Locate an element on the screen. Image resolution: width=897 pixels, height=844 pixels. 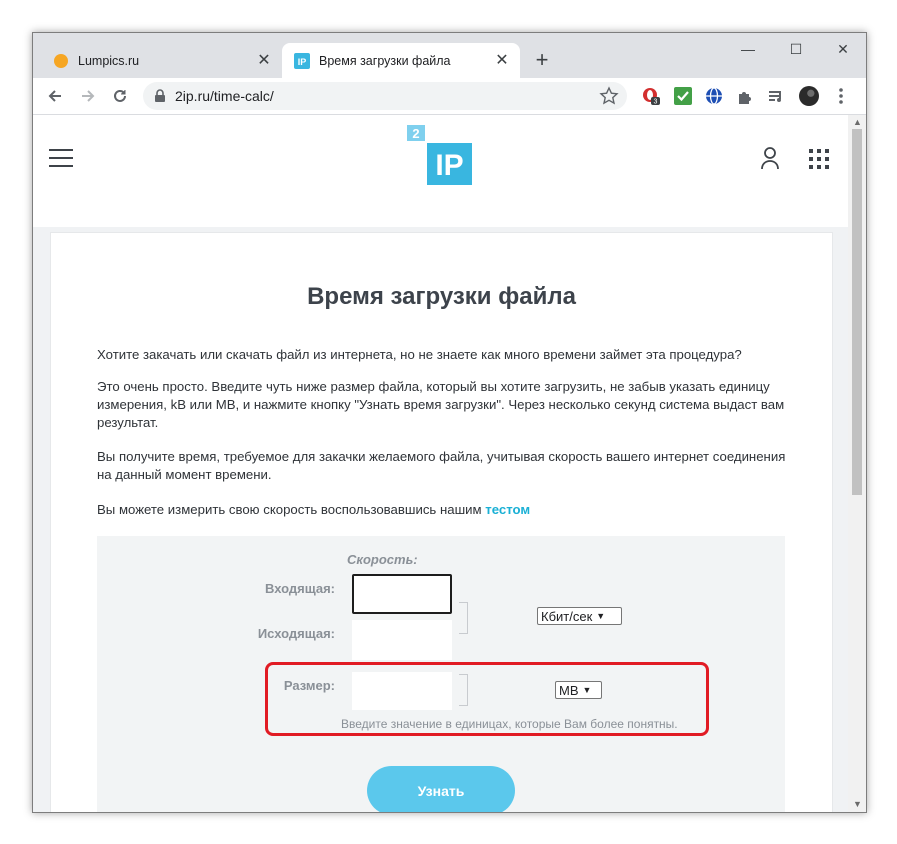
speed-bracket is located at coordinates (463, 618).